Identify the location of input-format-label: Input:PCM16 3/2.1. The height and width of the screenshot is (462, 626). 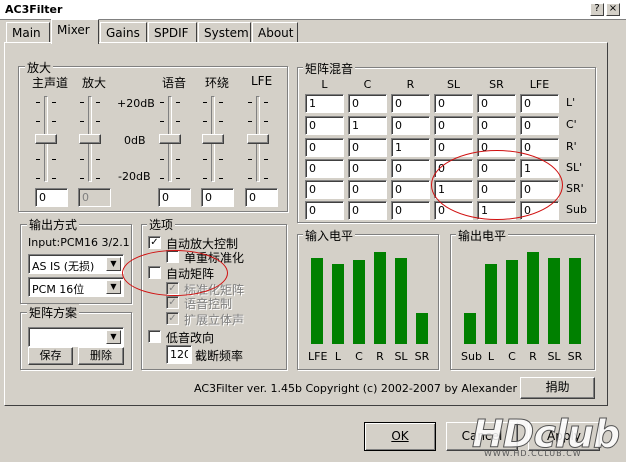
(79, 242).